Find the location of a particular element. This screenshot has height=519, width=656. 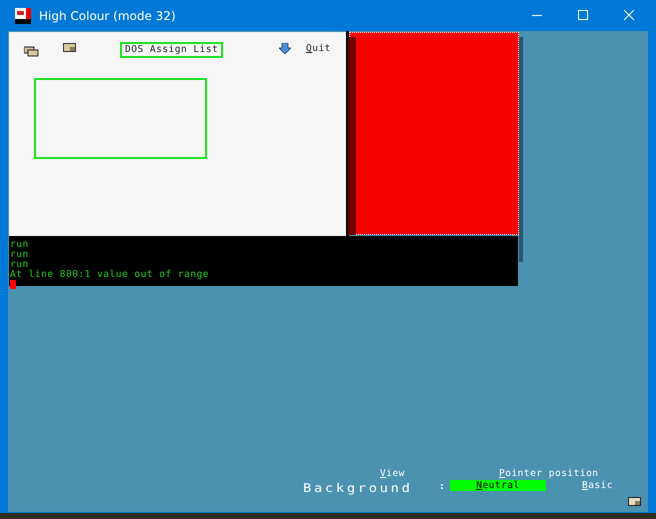

maximize-icon is located at coordinates (583, 15).